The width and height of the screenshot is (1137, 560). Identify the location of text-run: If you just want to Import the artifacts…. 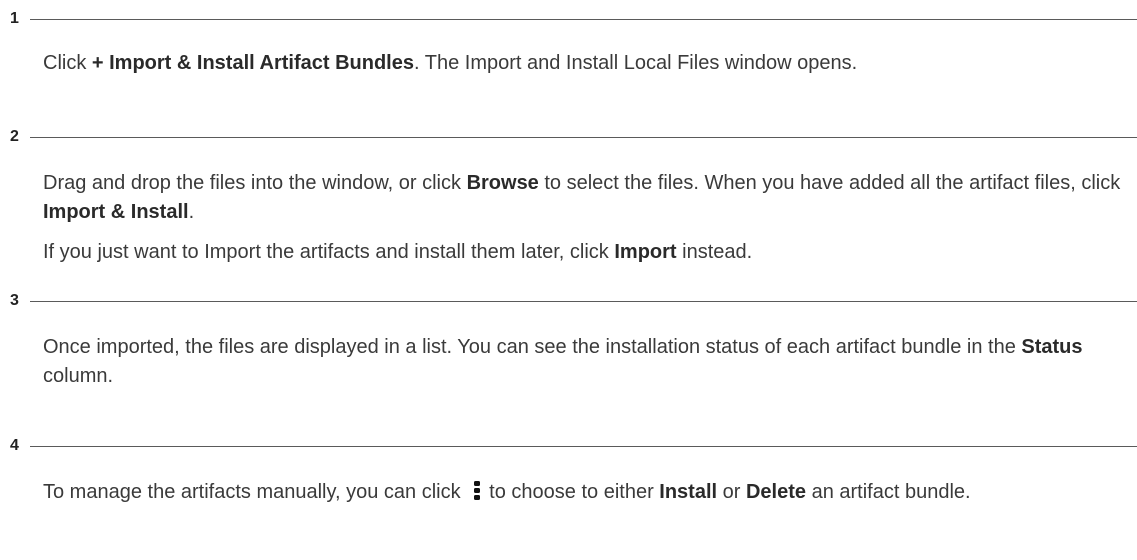
(329, 252).